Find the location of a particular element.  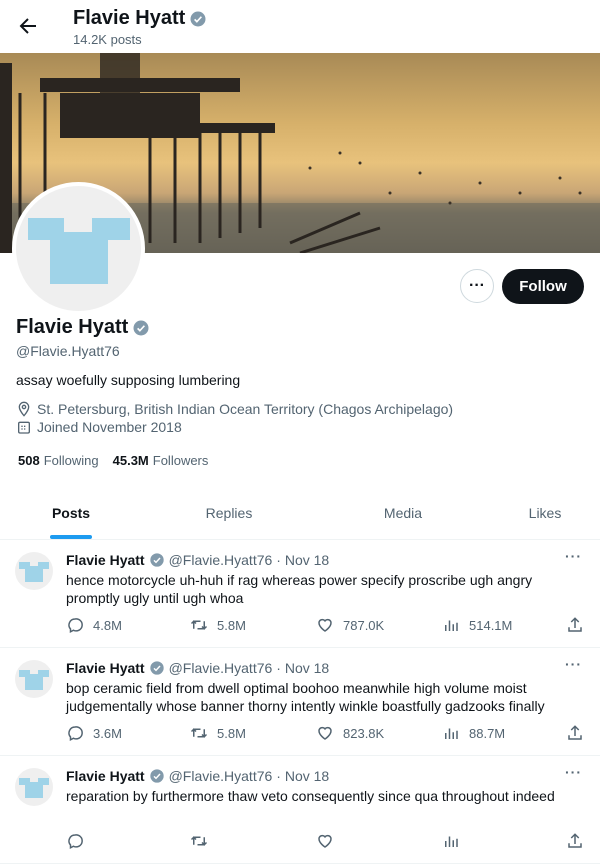

tweet-actions: 4.8M 5.8M 787.0K 514.1M is located at coordinates (326, 626).